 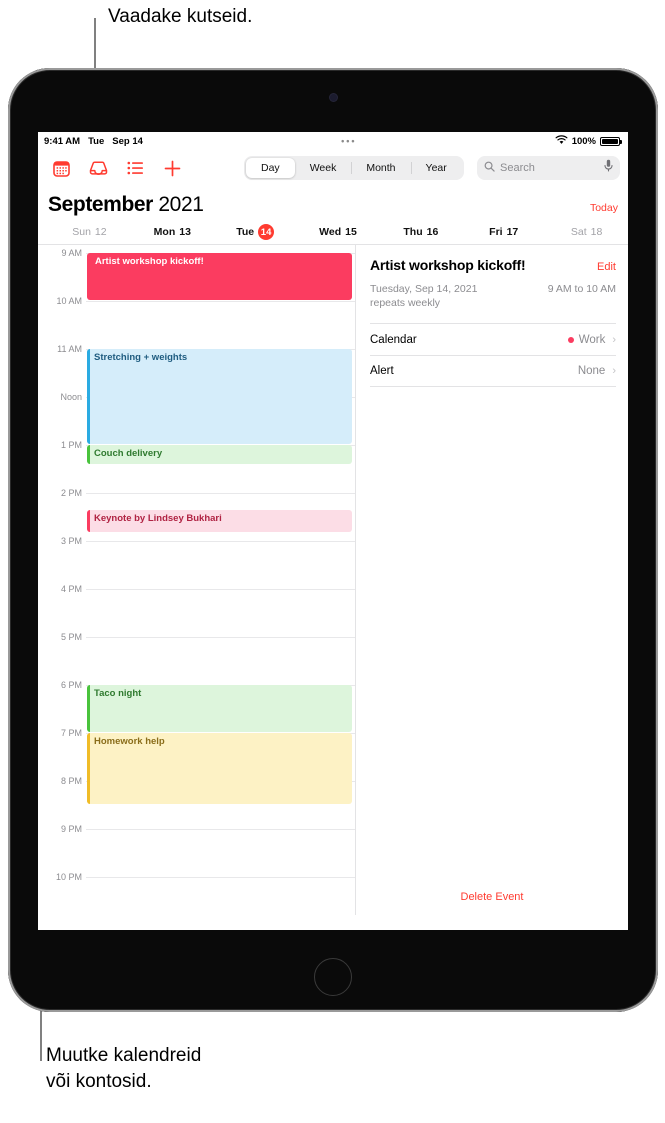 I want to click on today-button: Today, so click(x=604, y=209).